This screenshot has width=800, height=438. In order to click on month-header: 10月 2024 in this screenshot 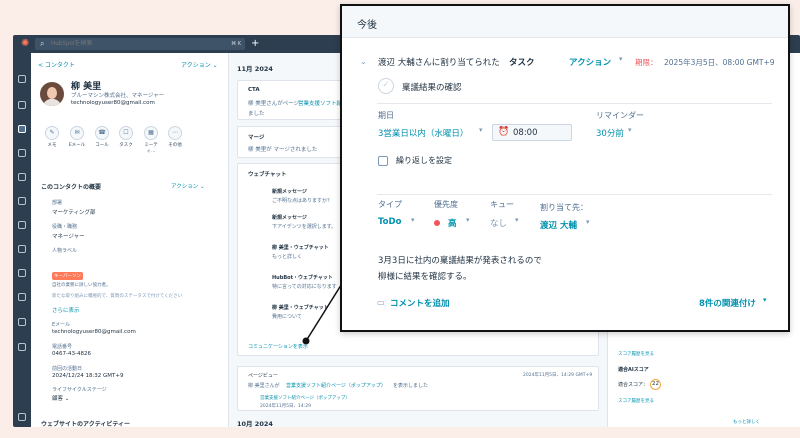, I will do `click(255, 423)`.